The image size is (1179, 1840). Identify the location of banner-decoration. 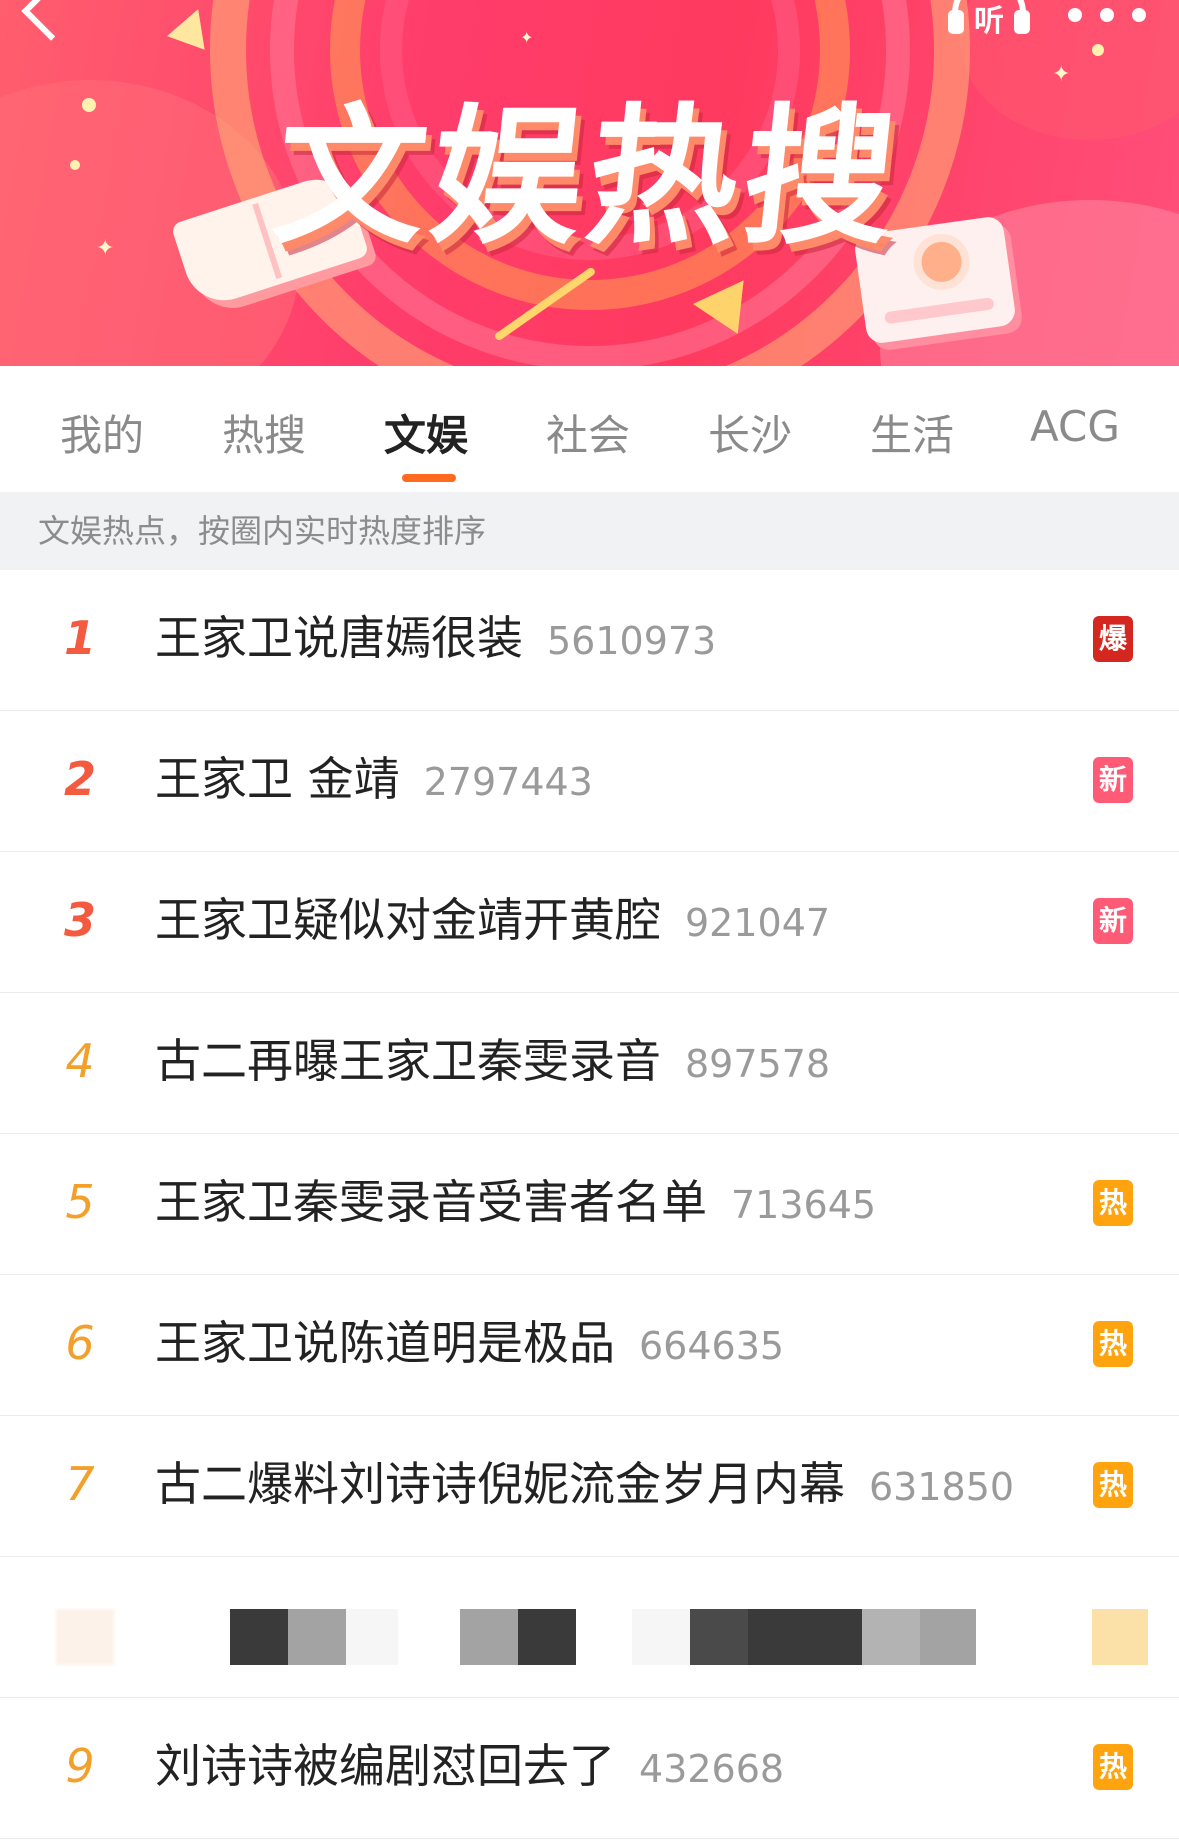
(1098, 50).